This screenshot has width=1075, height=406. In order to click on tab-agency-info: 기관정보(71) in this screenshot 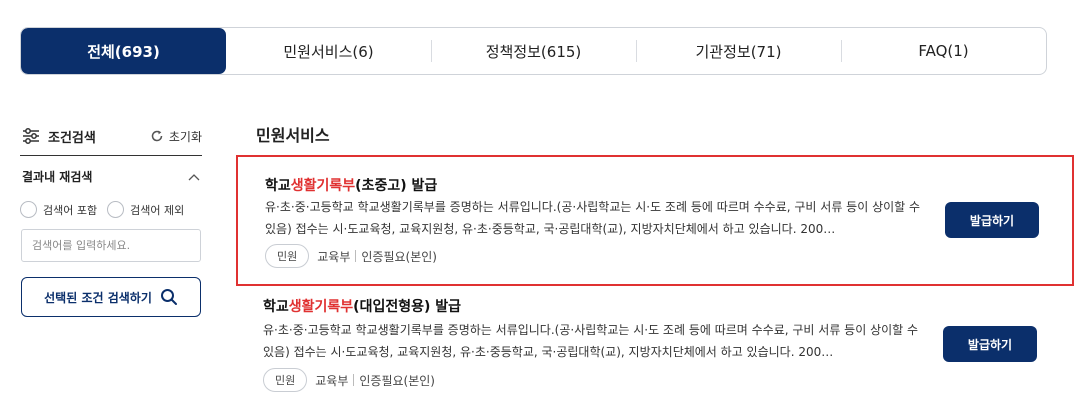, I will do `click(738, 51)`.